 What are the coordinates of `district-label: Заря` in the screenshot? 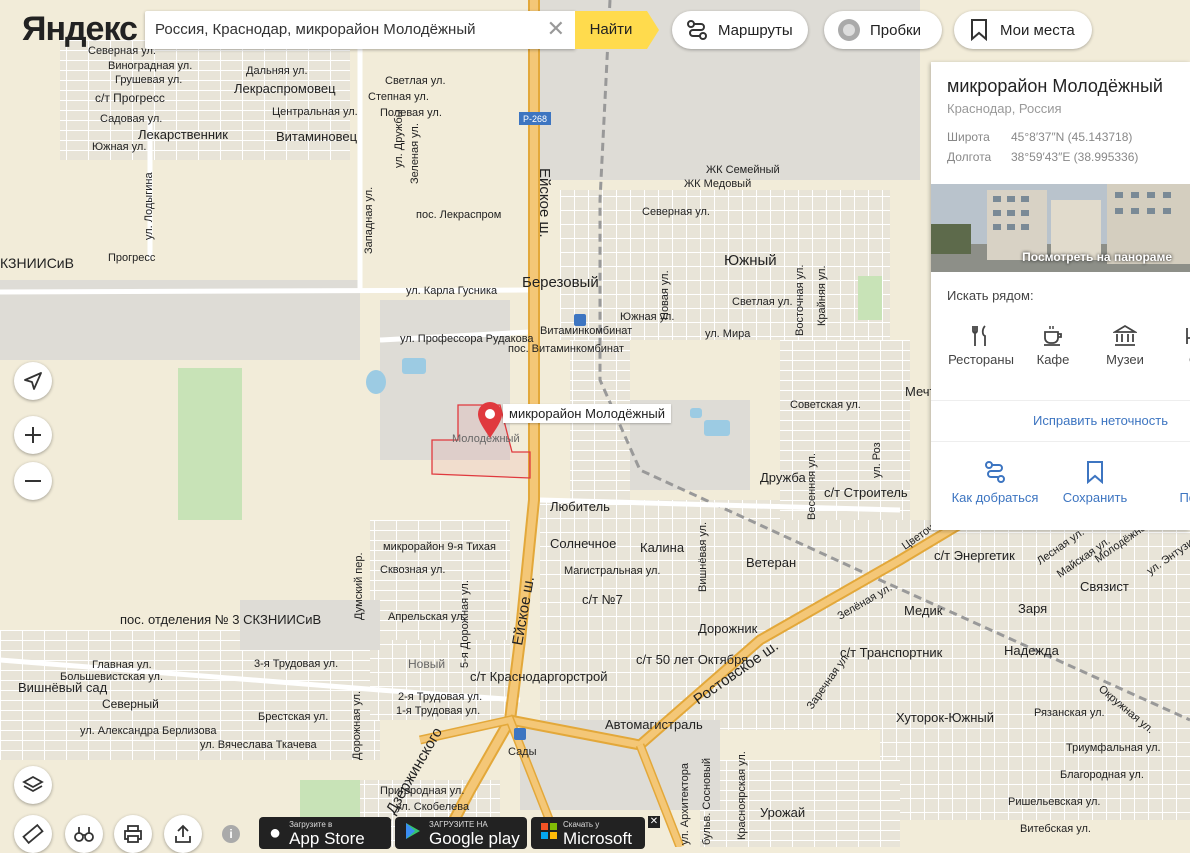 It's located at (1032, 608).